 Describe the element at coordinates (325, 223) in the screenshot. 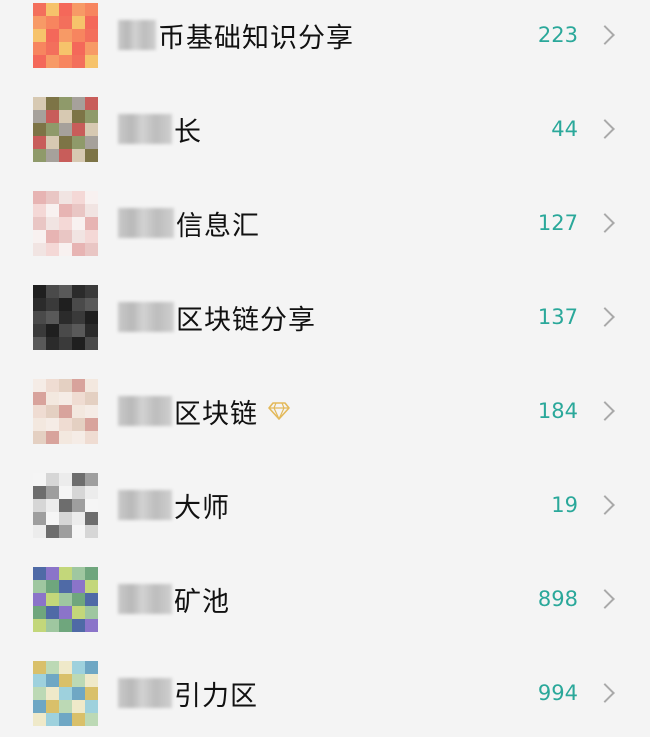

I see `group-row: 信息汇 127` at that location.